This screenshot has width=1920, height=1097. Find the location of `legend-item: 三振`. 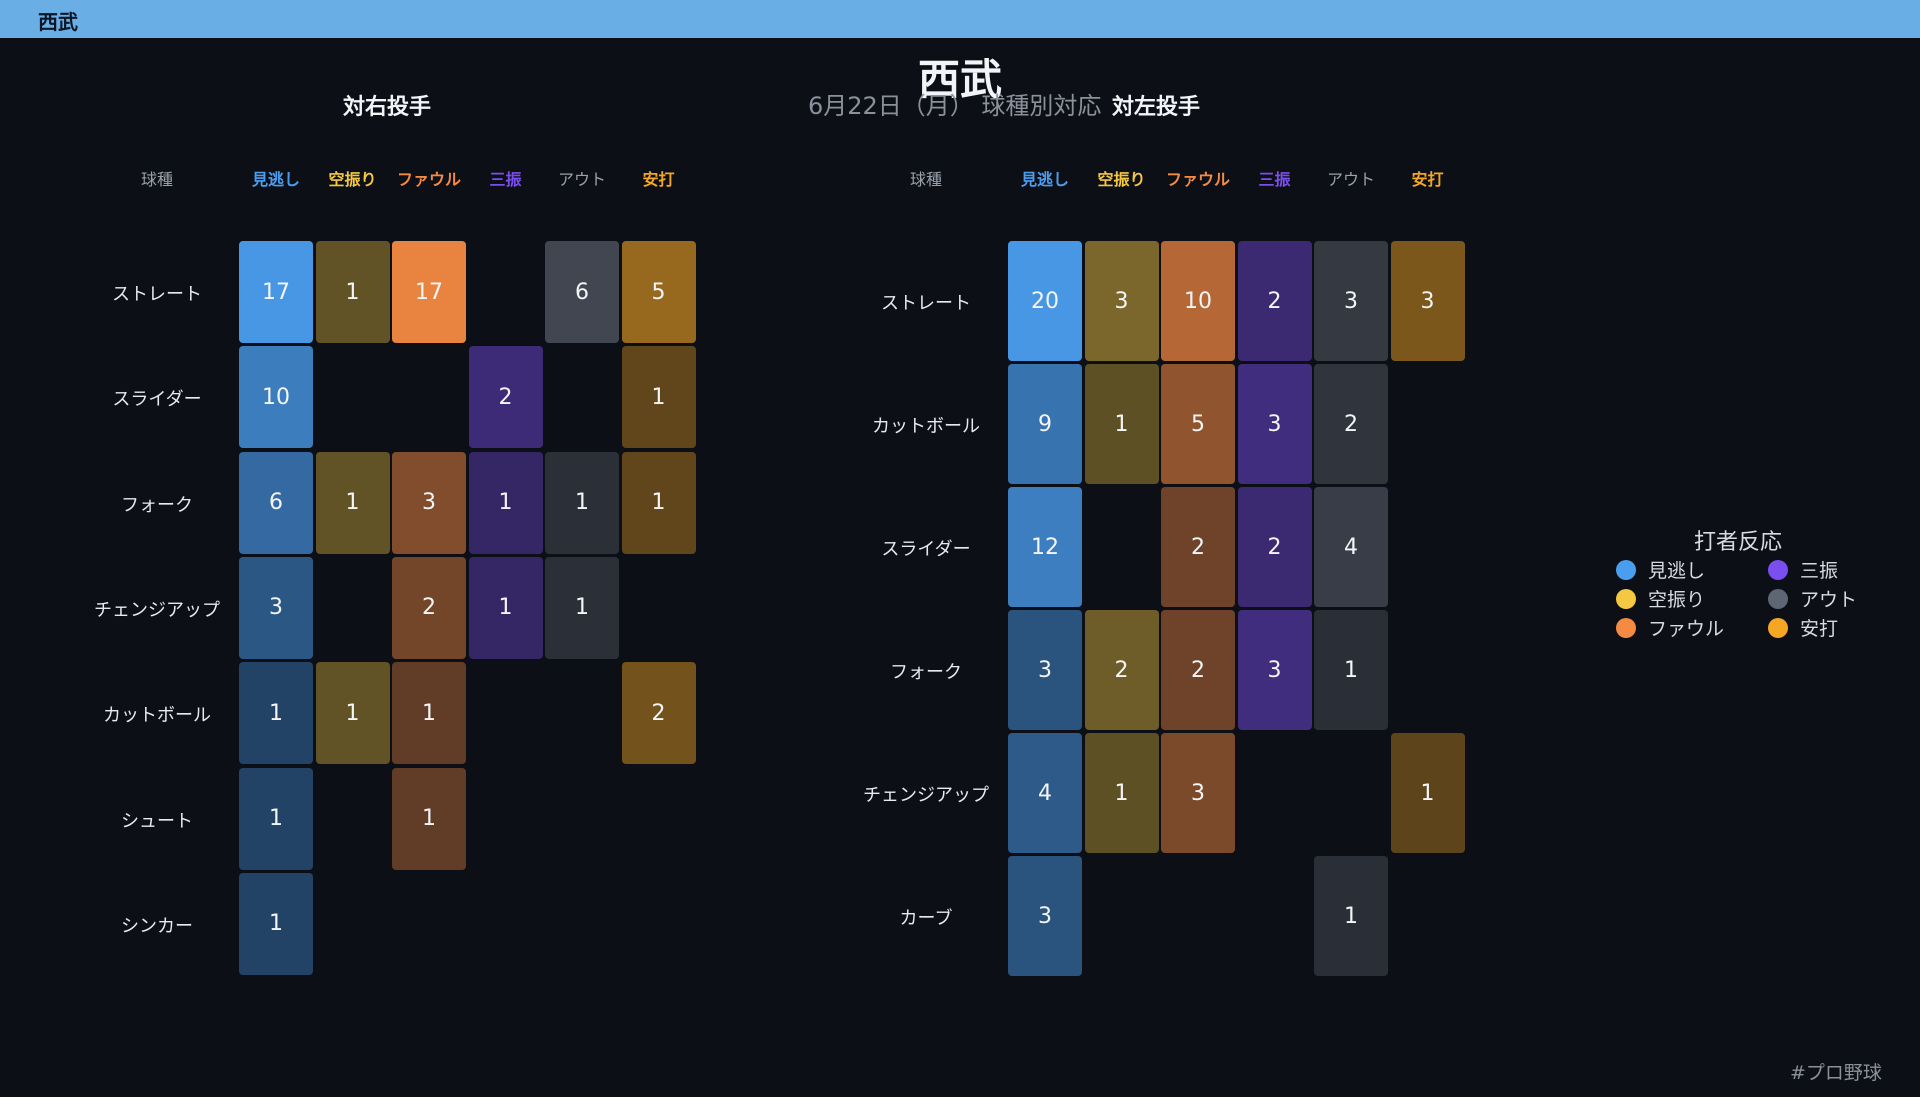

legend-item: 三振 is located at coordinates (1803, 569).